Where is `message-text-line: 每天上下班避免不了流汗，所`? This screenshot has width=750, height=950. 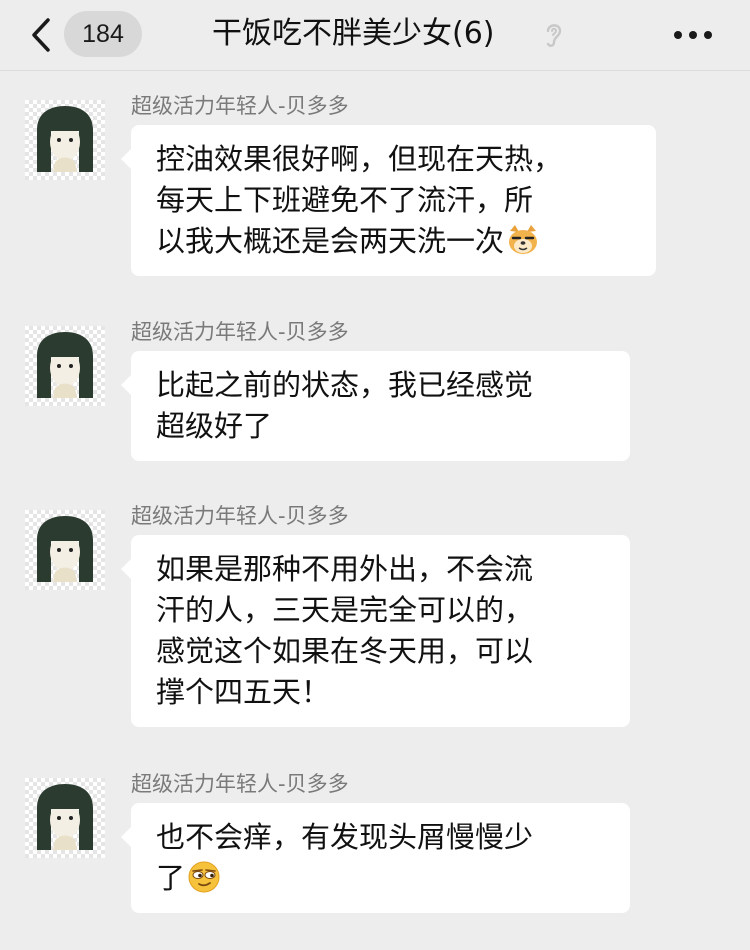
message-text-line: 每天上下班避免不了流汗，所 is located at coordinates (345, 200).